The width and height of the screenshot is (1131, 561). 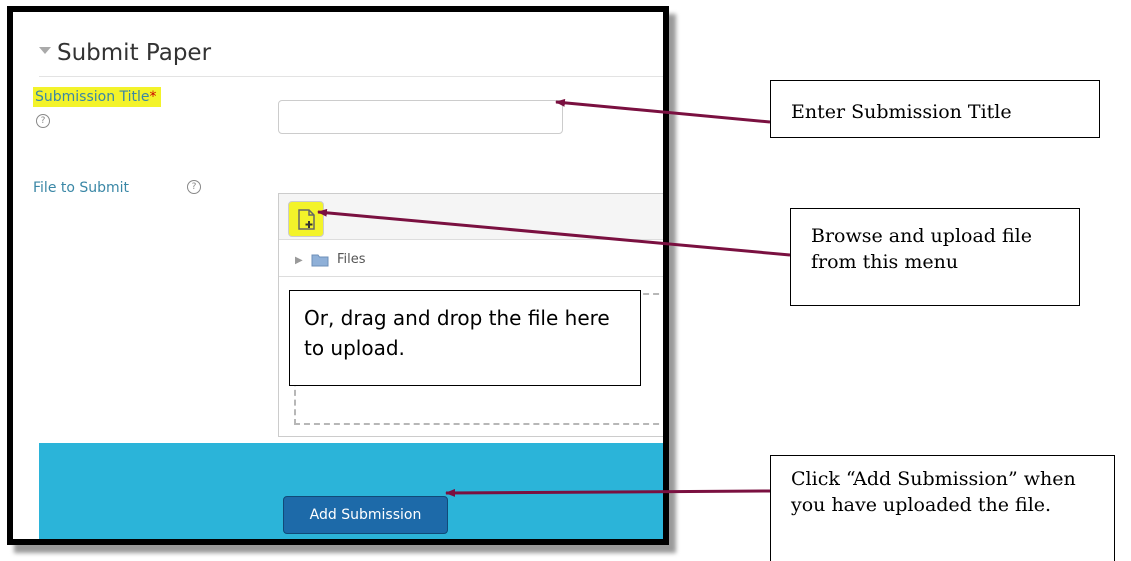 I want to click on files-folder-label: Files, so click(x=351, y=259).